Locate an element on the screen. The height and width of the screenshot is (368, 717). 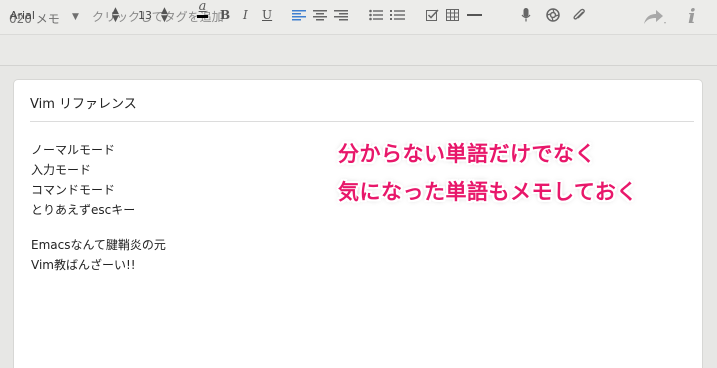
horizontal-rule-button is located at coordinates (474, 15).